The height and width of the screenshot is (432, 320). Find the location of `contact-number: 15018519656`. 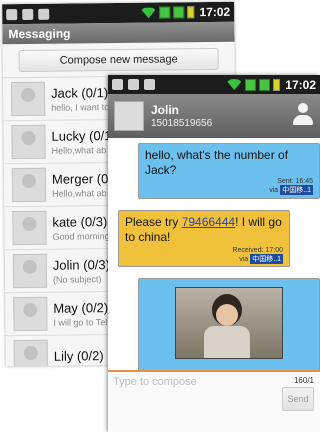

contact-number: 15018519656 is located at coordinates (182, 123).